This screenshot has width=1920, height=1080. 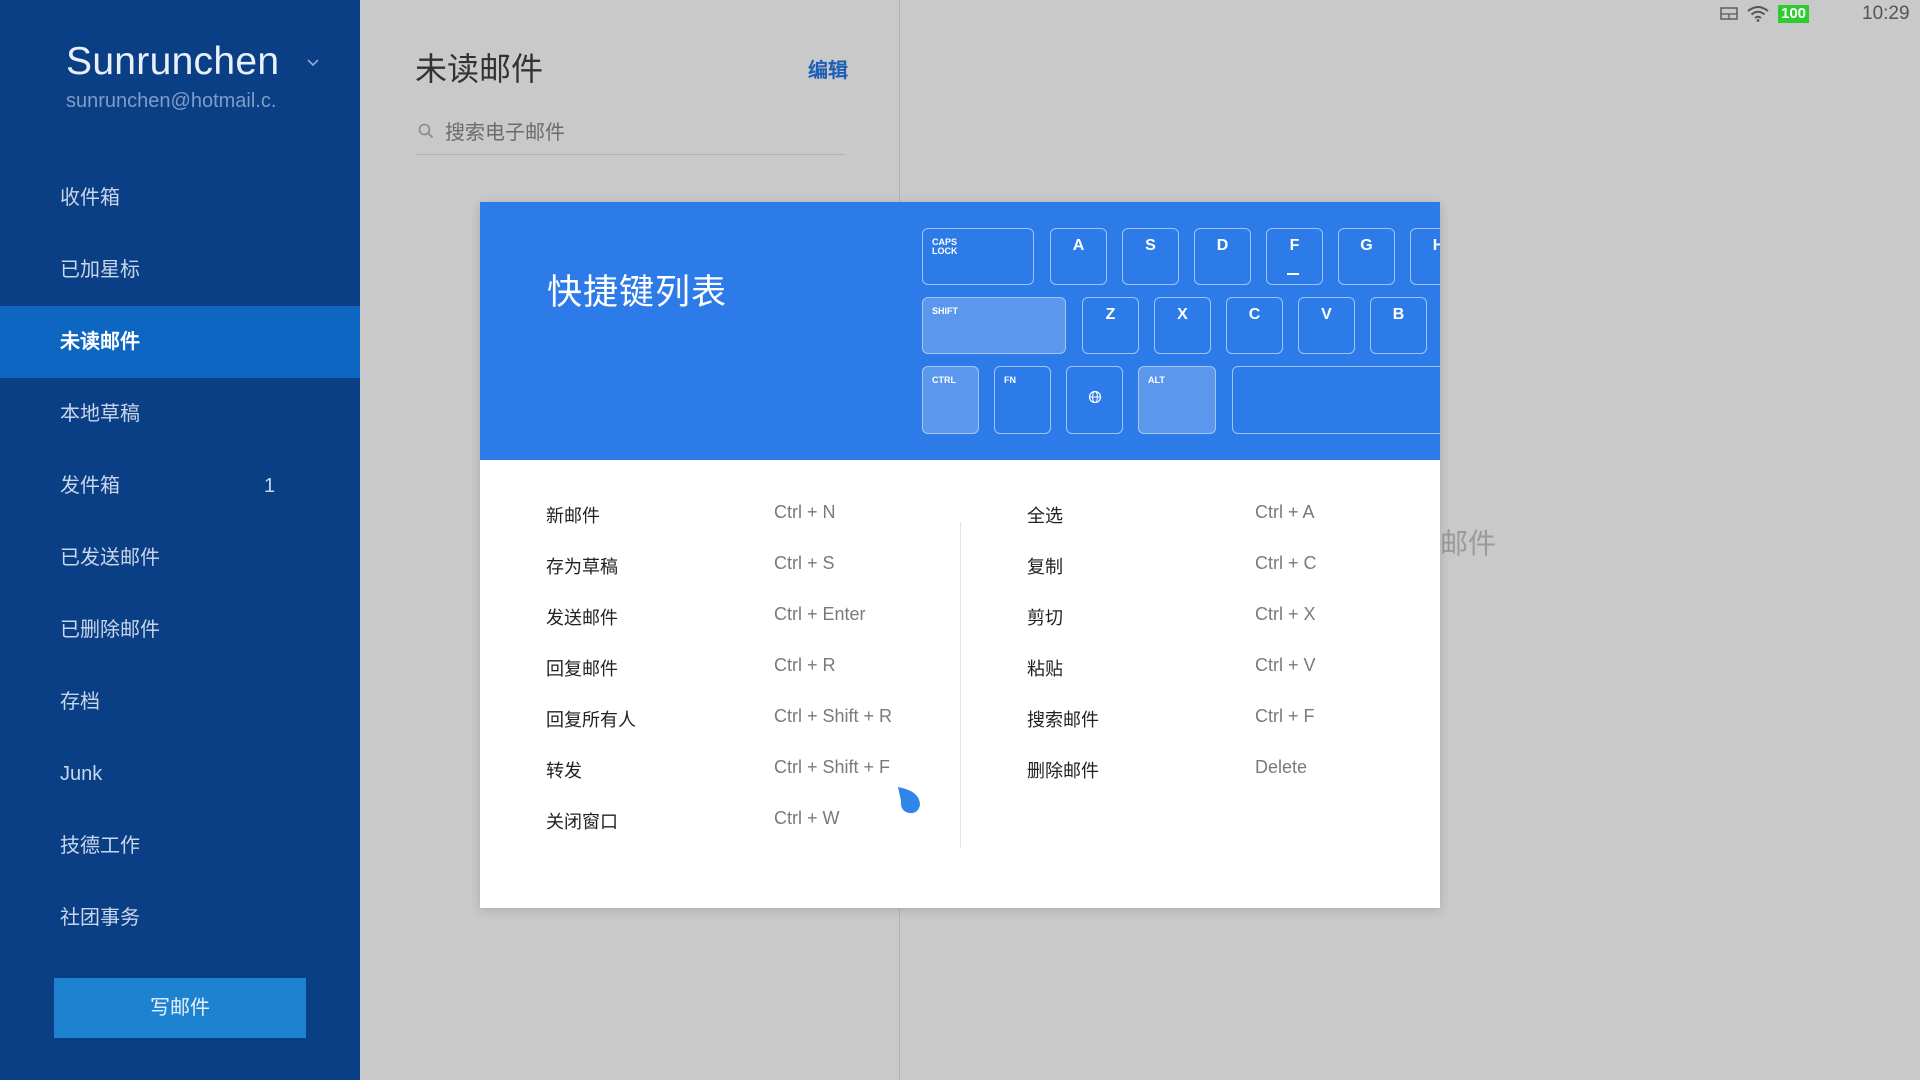 I want to click on sidebar-item-archive: 存档, so click(x=180, y=702).